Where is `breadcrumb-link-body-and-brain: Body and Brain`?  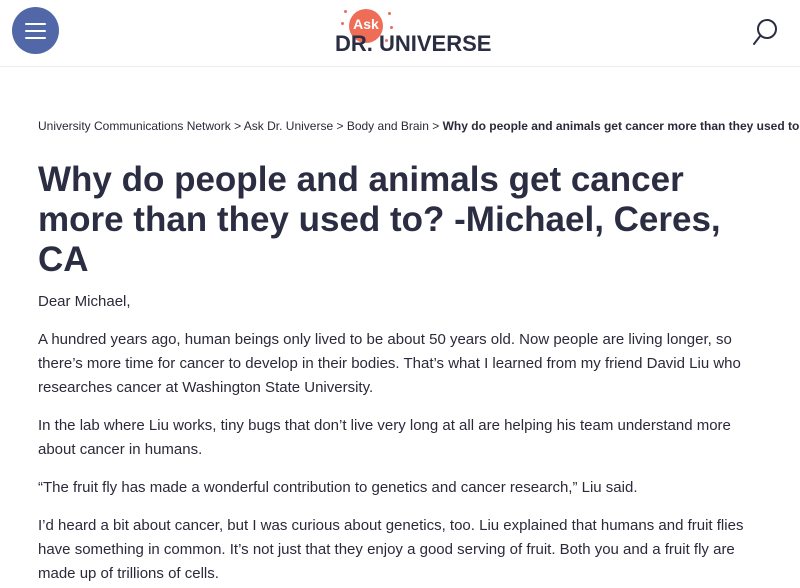
breadcrumb-link-body-and-brain: Body and Brain is located at coordinates (388, 126).